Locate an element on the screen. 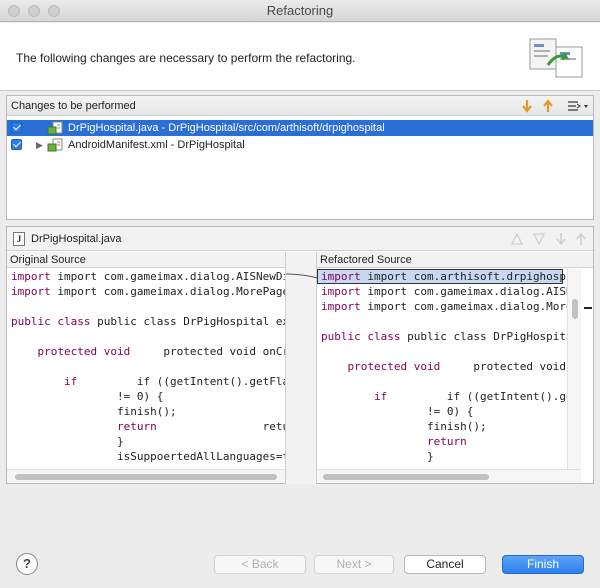 The image size is (600, 588). code-line: if if ((getIntent().getFlags() & I is located at coordinates (174, 381).